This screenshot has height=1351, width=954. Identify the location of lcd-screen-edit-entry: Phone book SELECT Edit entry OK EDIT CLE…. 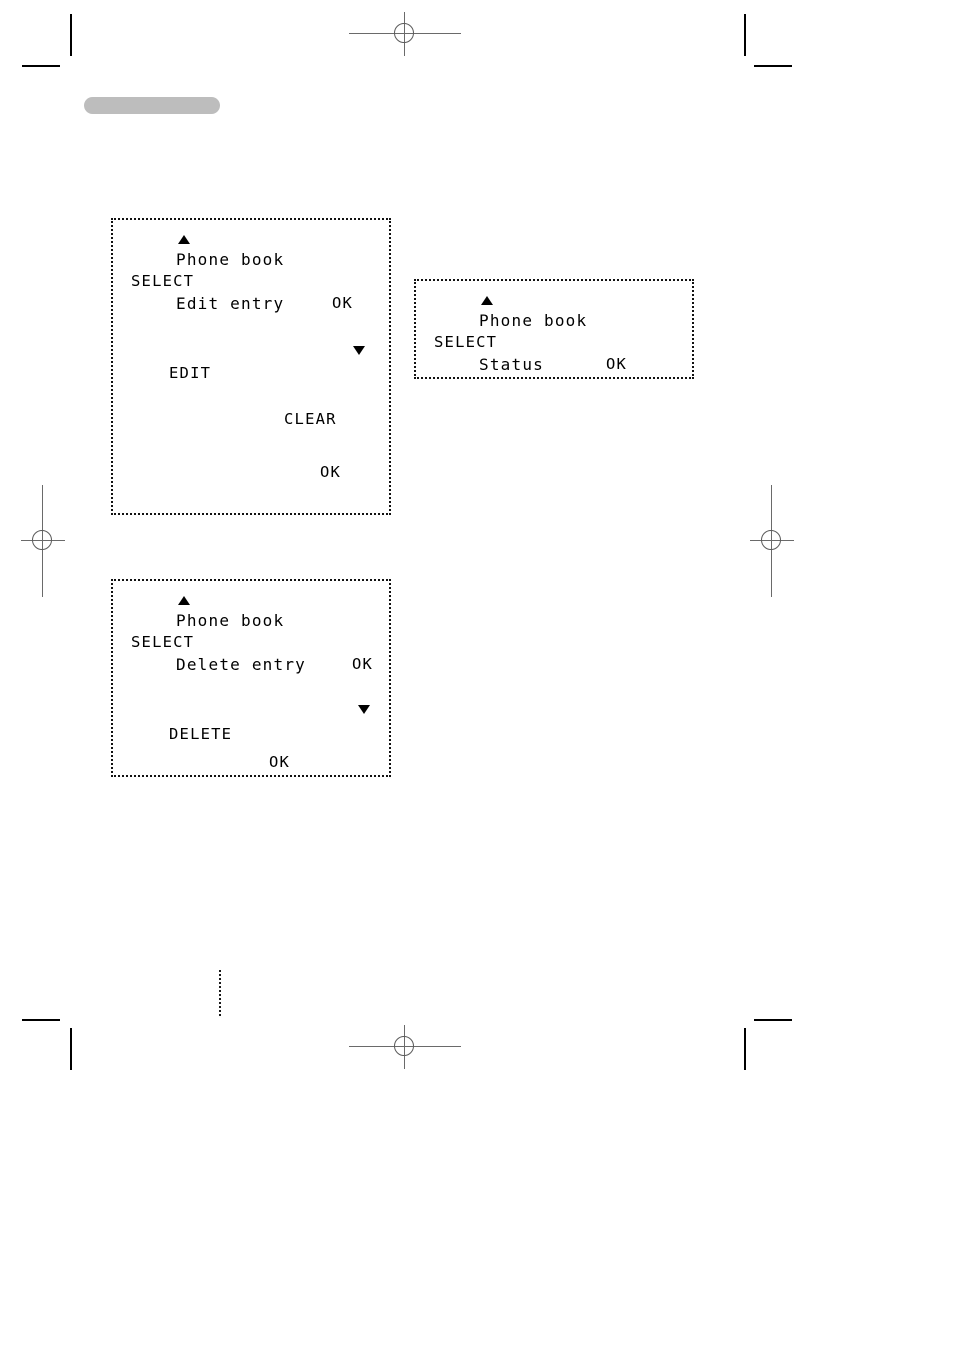
(251, 366).